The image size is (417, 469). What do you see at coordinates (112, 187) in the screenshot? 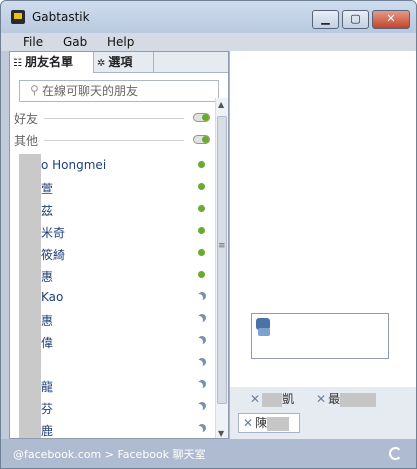
I see `friend-row: 萱` at bounding box center [112, 187].